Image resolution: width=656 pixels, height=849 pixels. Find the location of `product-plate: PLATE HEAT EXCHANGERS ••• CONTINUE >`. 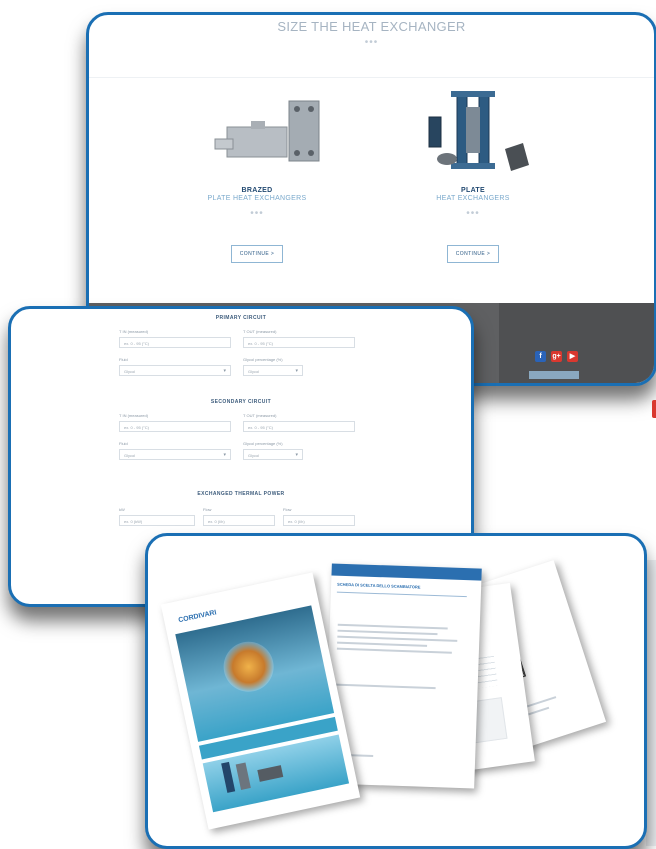

product-plate: PLATE HEAT EXCHANGERS ••• CONTINUE > is located at coordinates (473, 225).